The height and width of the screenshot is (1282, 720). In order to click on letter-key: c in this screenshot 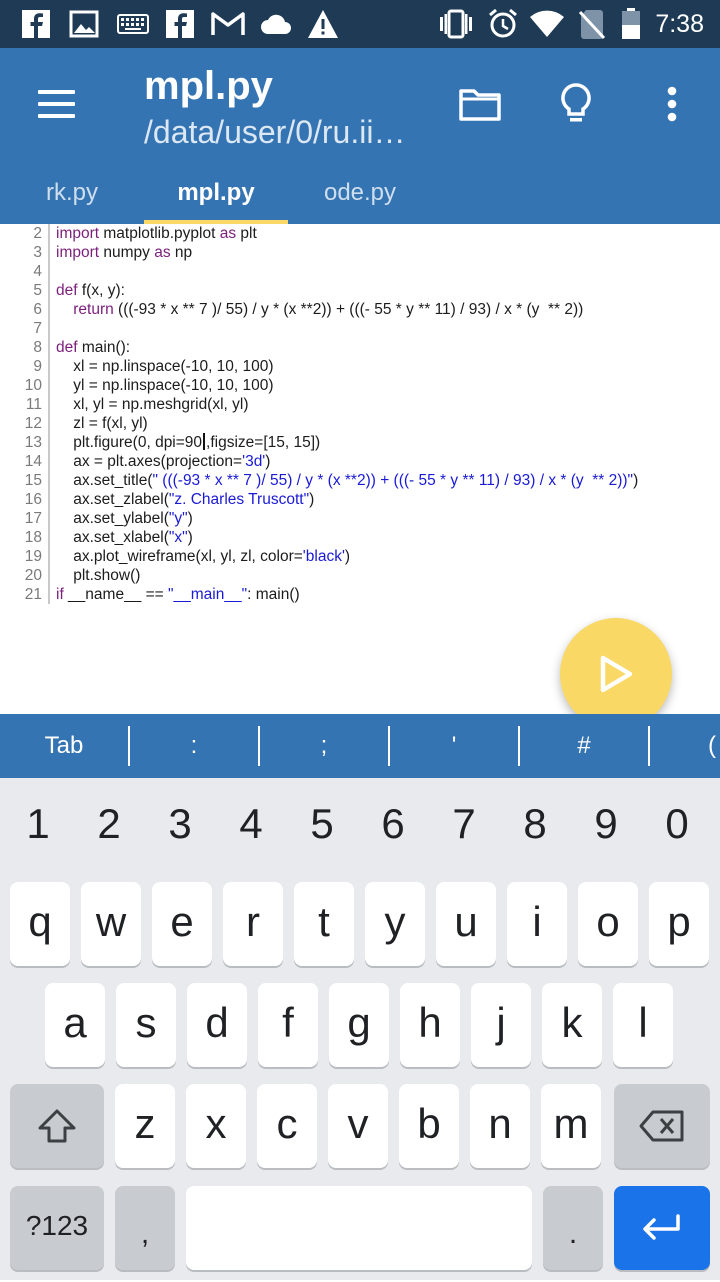, I will do `click(287, 1126)`.